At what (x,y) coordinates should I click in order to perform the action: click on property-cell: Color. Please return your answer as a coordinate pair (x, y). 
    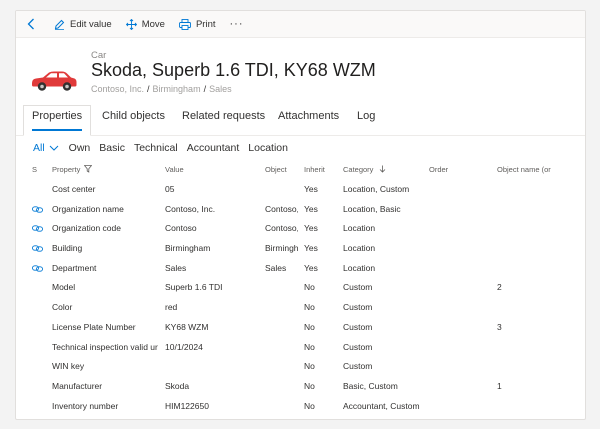
    Looking at the image, I should click on (62, 307).